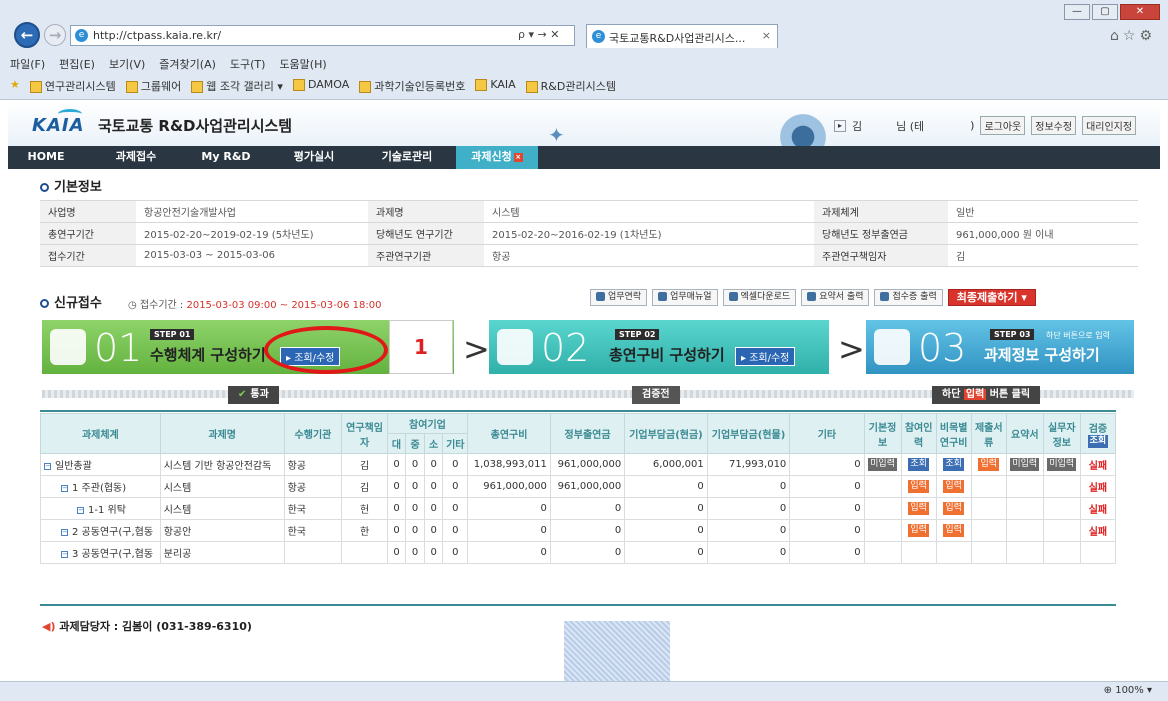 The height and width of the screenshot is (701, 1168). Describe the element at coordinates (322, 35) in the screenshot. I see `address-bar: e http://ctpass.kaia.re.kr/` at that location.